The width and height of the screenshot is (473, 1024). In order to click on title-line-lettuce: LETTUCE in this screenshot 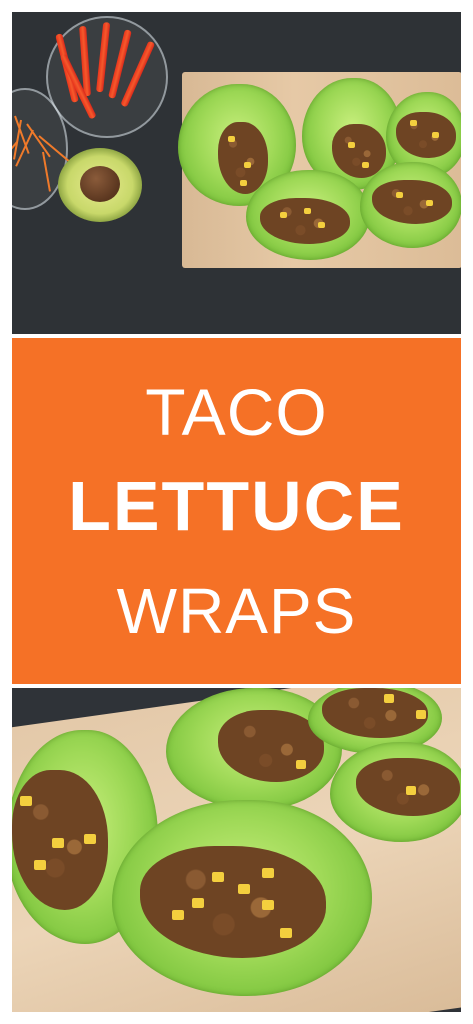, I will do `click(236, 506)`.